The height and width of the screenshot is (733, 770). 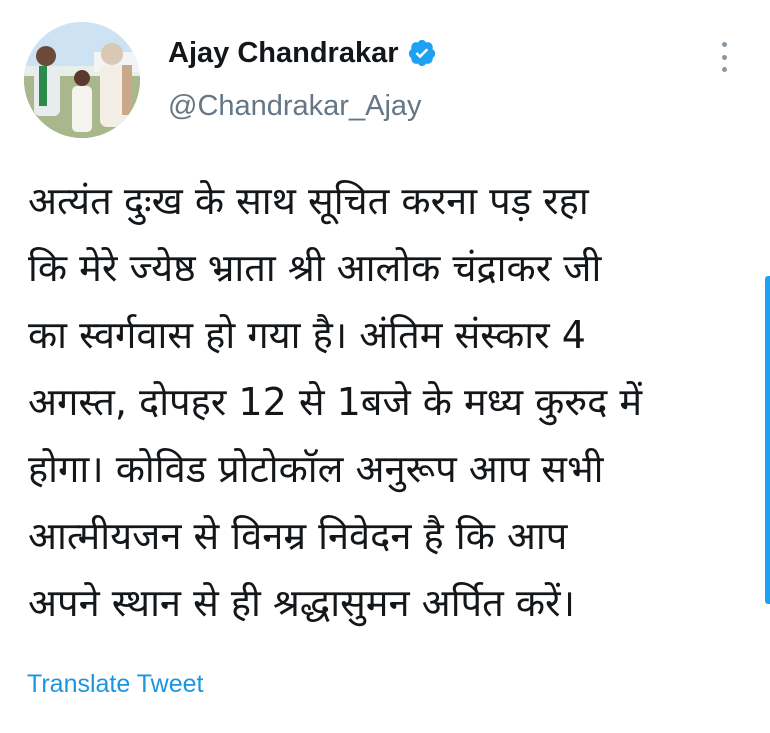 I want to click on profile-photo, so click(x=82, y=80).